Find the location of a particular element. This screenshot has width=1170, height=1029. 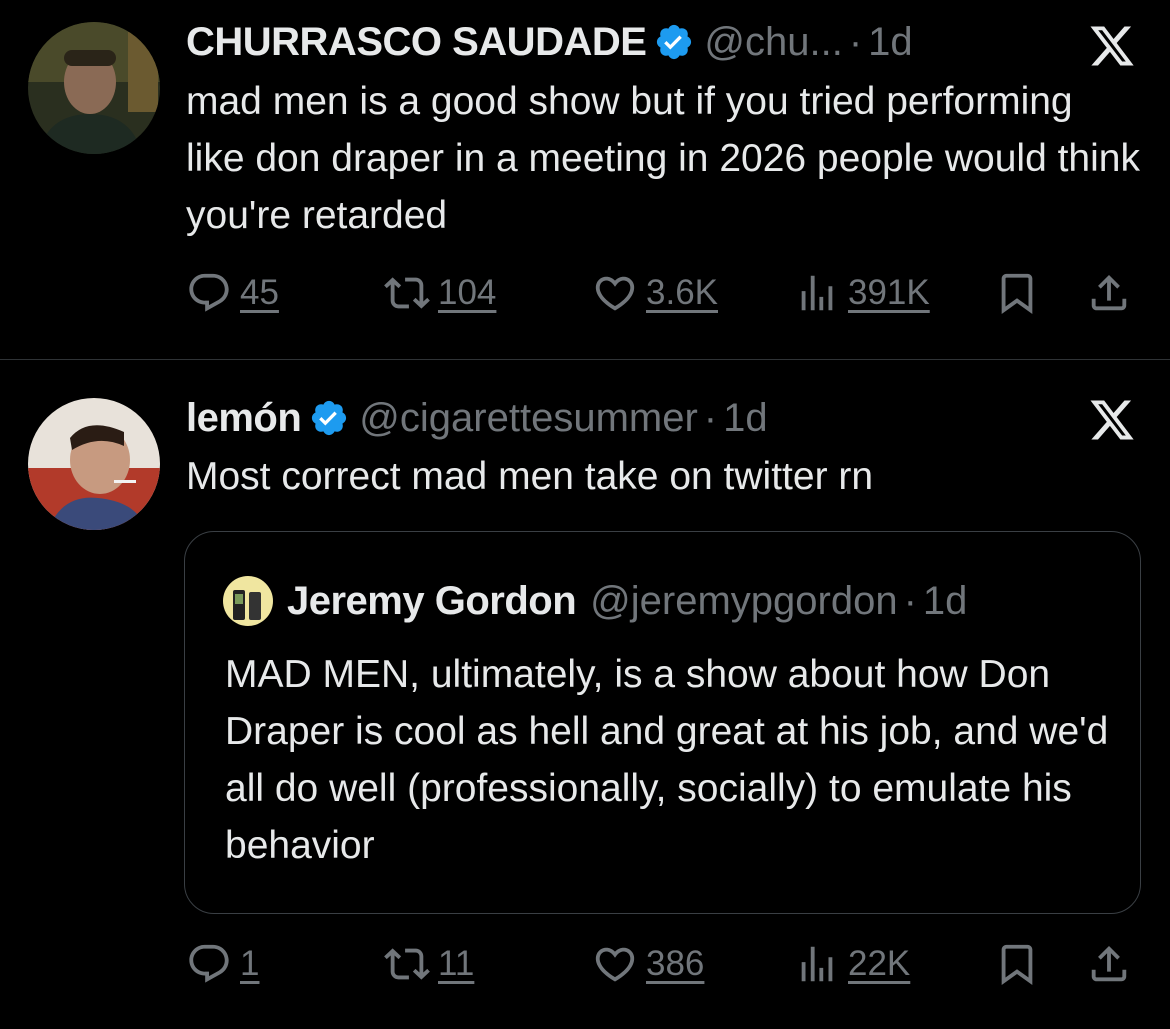

reply-count: 45 is located at coordinates (259, 292).